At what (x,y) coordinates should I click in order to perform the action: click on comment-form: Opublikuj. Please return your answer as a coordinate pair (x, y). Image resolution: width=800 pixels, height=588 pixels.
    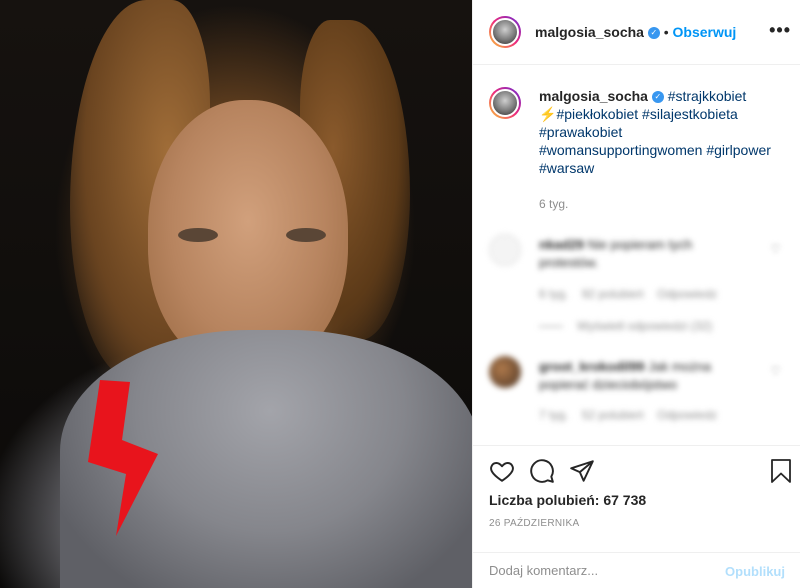
    Looking at the image, I should click on (636, 570).